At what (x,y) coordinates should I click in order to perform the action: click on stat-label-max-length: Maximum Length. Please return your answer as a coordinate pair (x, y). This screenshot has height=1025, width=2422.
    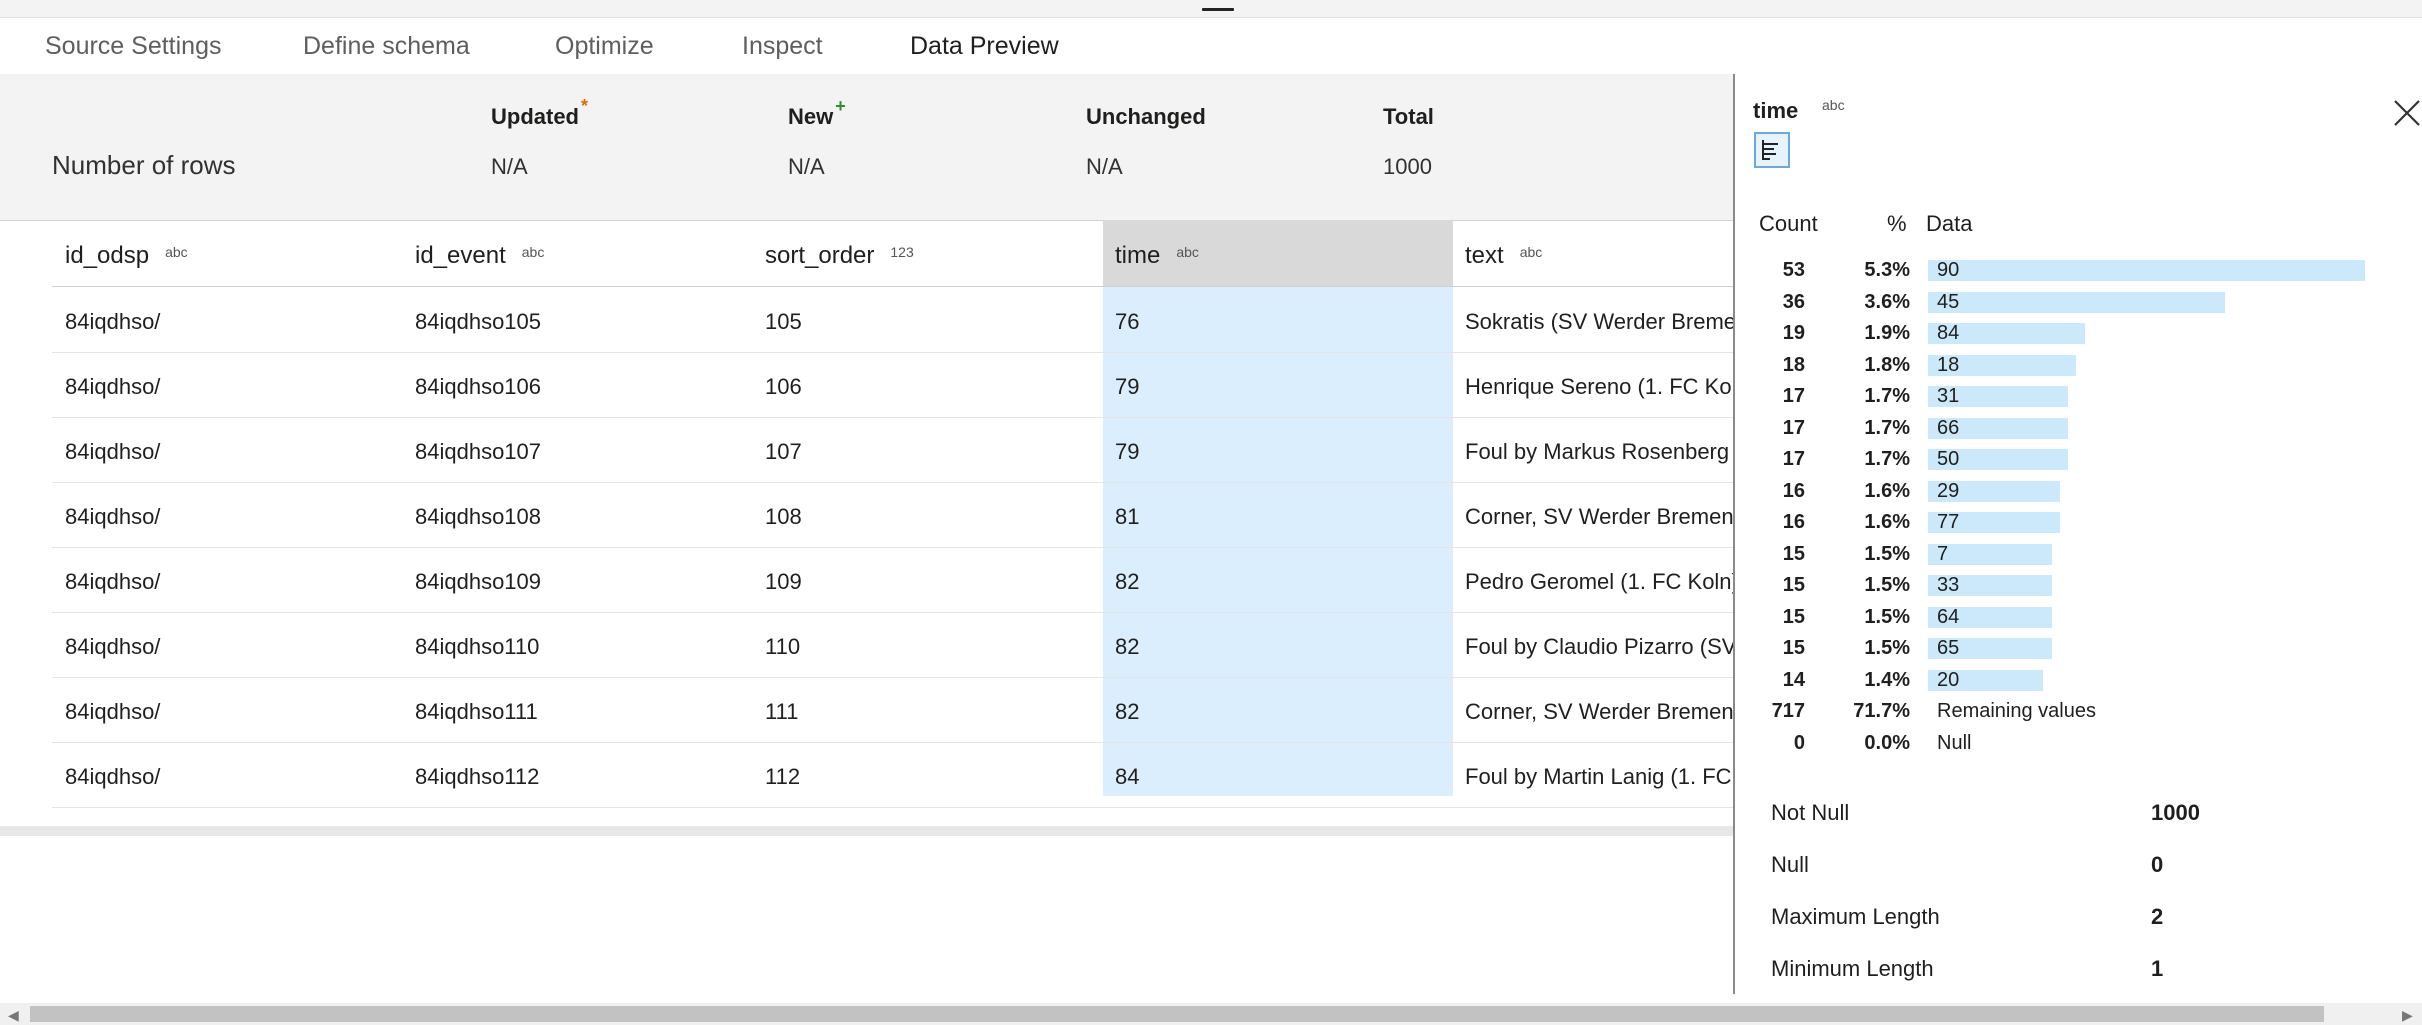
    Looking at the image, I should click on (1855, 916).